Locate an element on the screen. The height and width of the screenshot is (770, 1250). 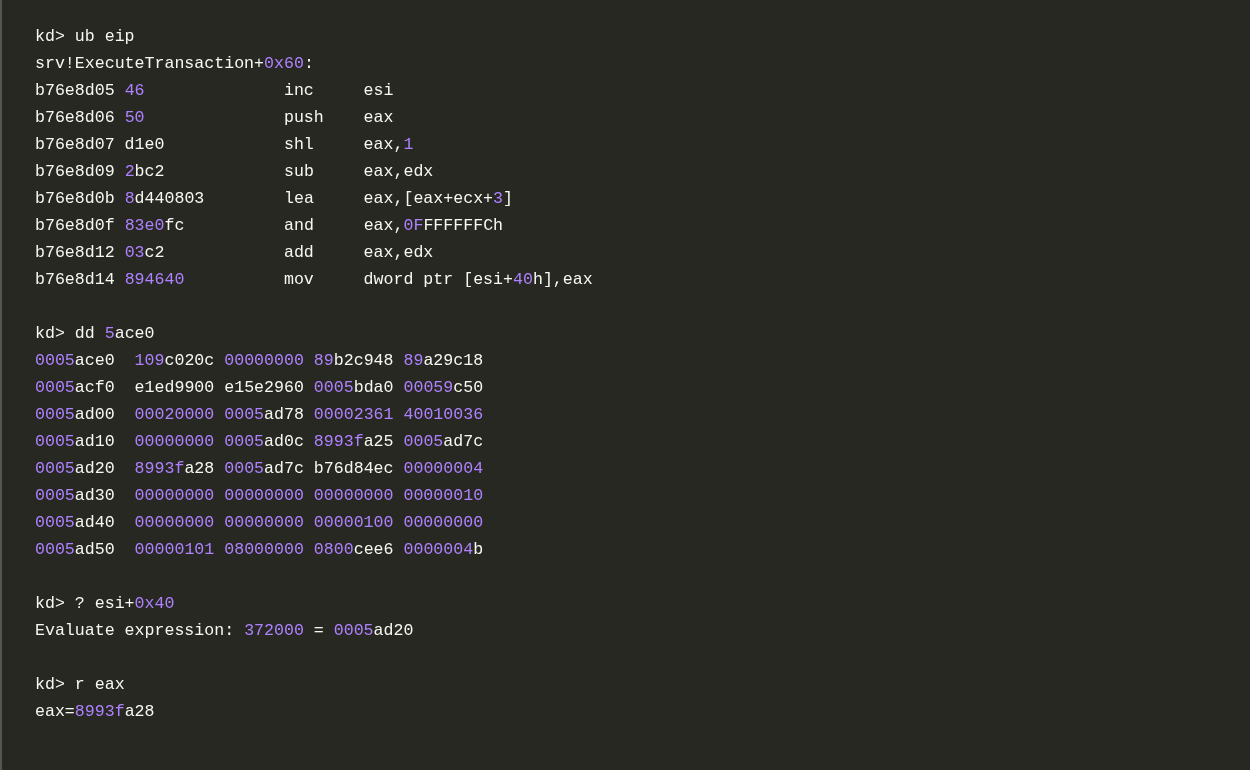
code-line: Evaluate expression: 372000 = 0005ad20 is located at coordinates (224, 631).